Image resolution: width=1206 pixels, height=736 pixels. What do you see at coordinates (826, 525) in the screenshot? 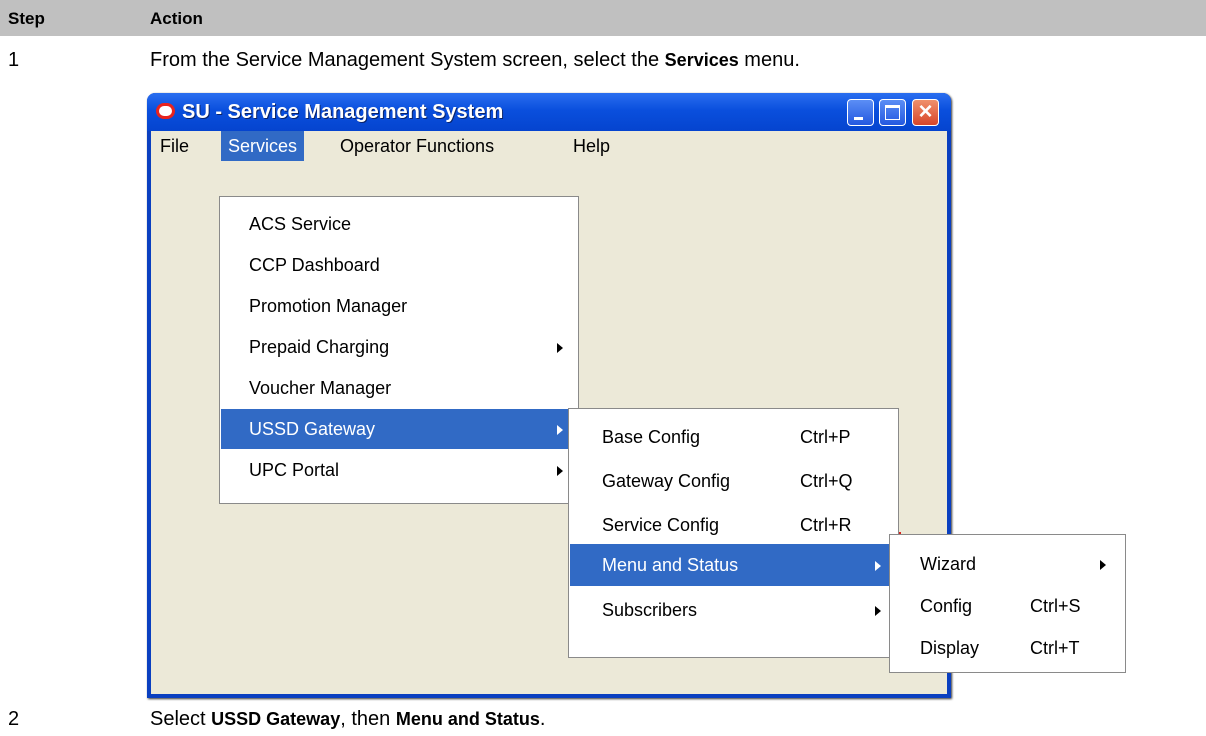
I see `shortcut-label: Ctrl+R` at bounding box center [826, 525].